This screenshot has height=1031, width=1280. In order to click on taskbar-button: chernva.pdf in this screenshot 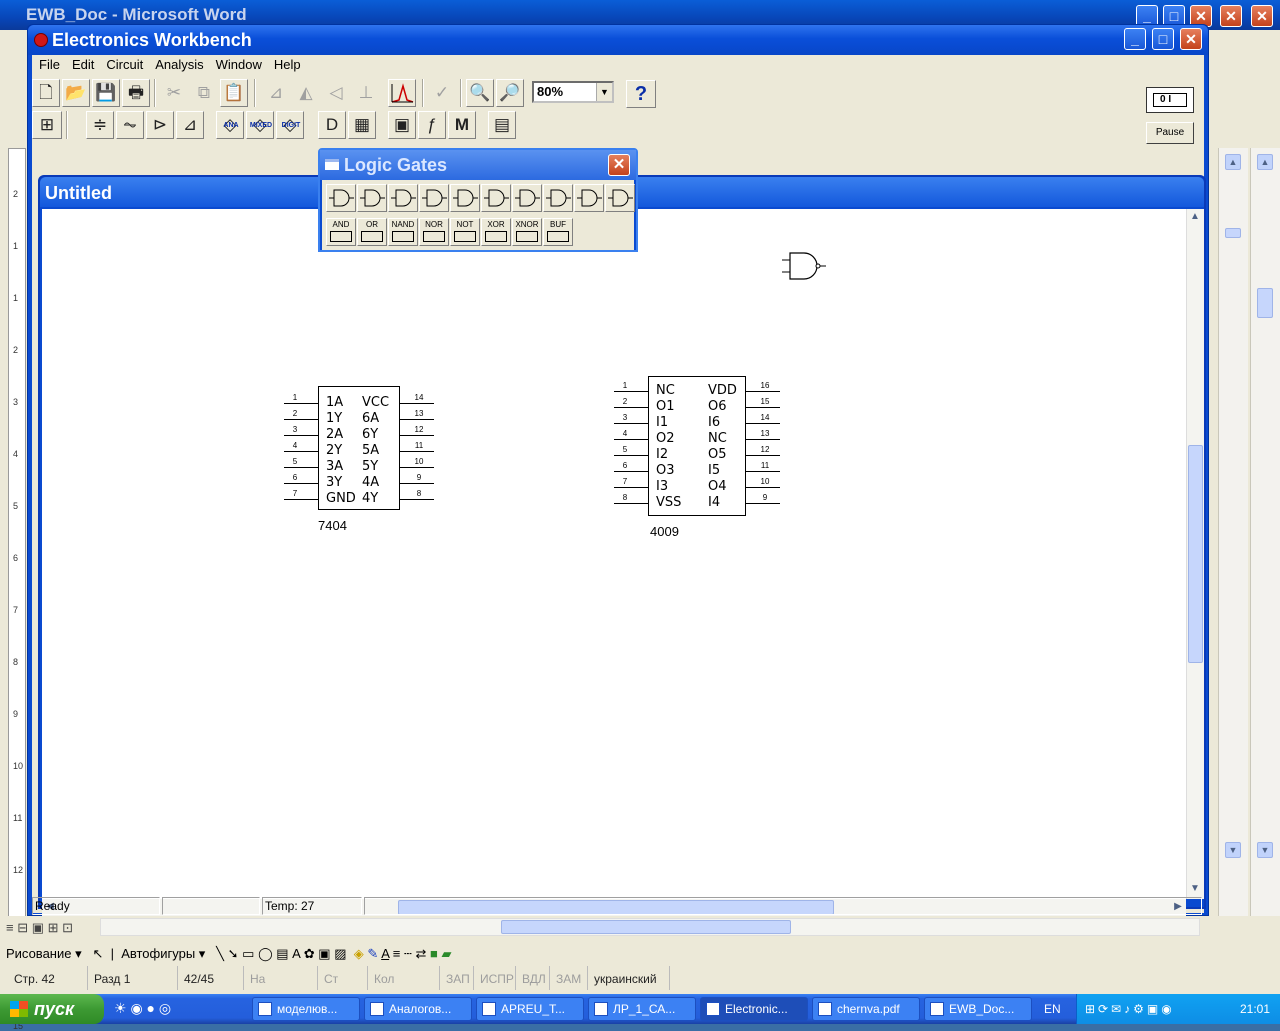, I will do `click(866, 1009)`.